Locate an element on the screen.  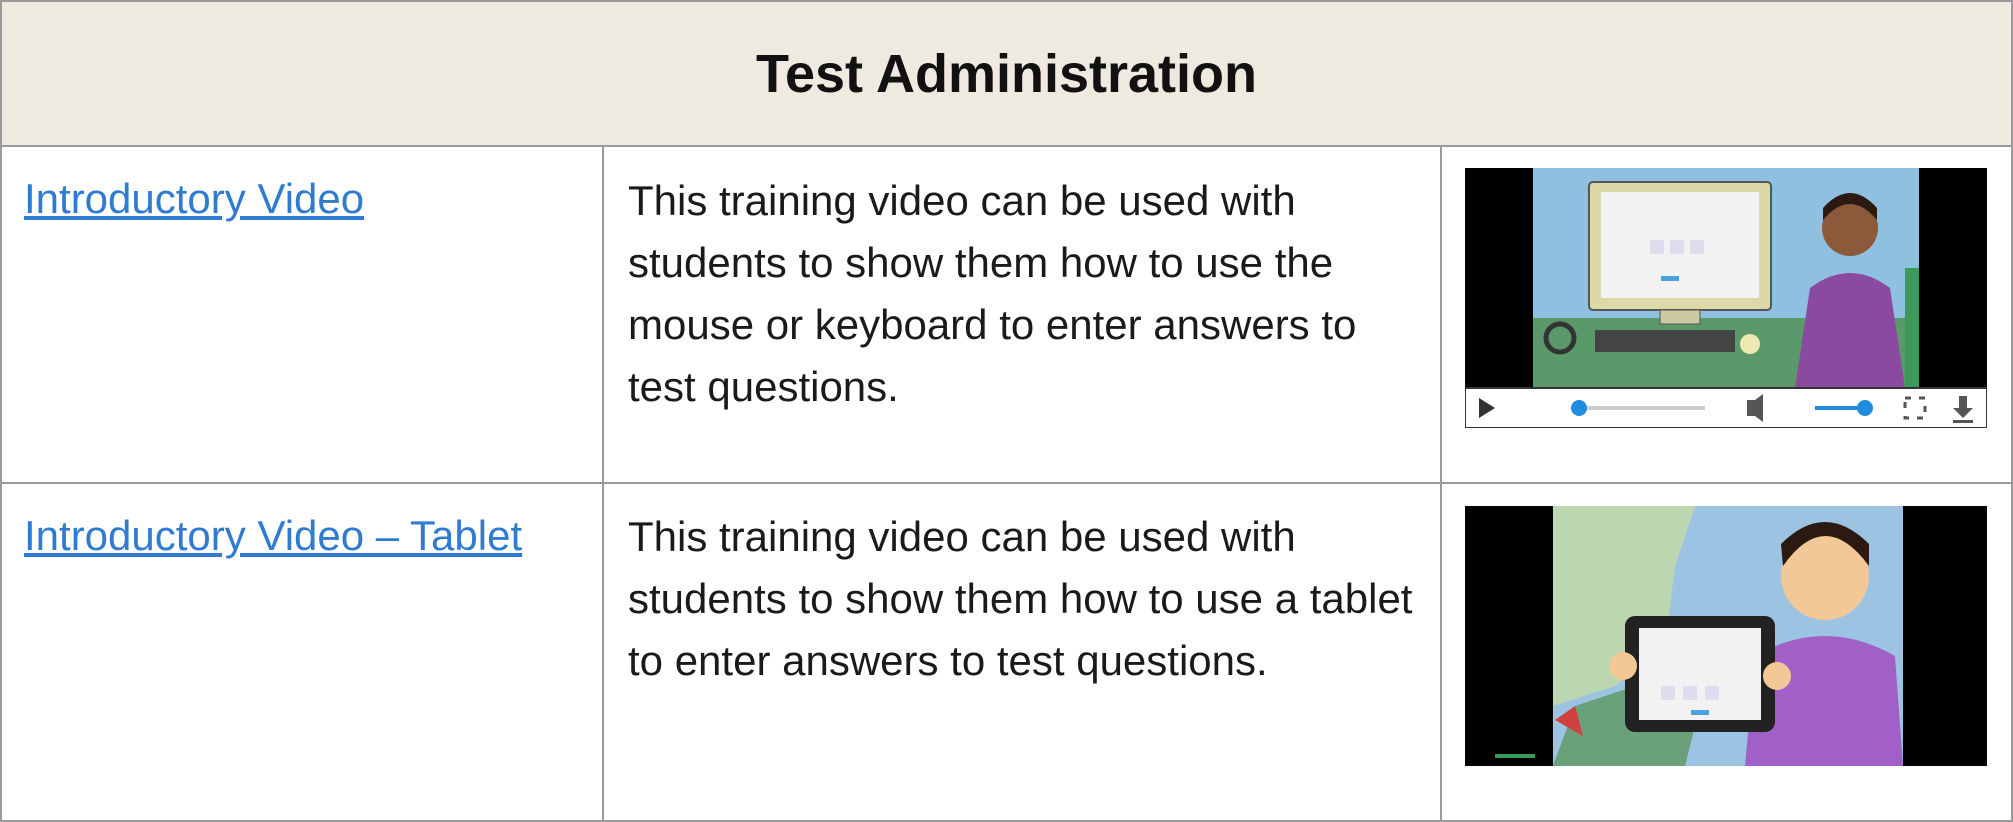
row-divider is located at coordinates (1006, 483).